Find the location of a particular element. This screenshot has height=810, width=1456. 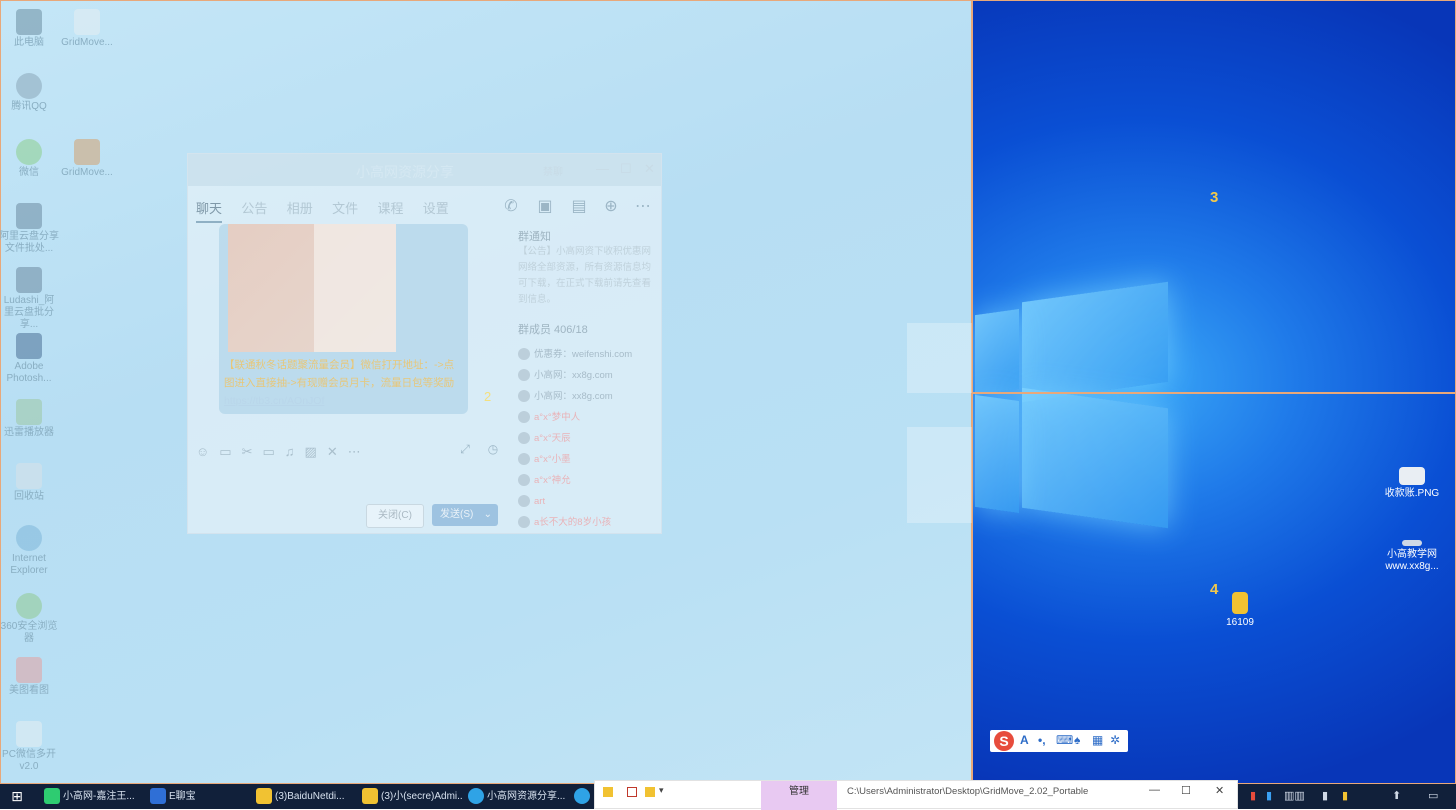

member-item: a°x°小墨 is located at coordinates (588, 460).